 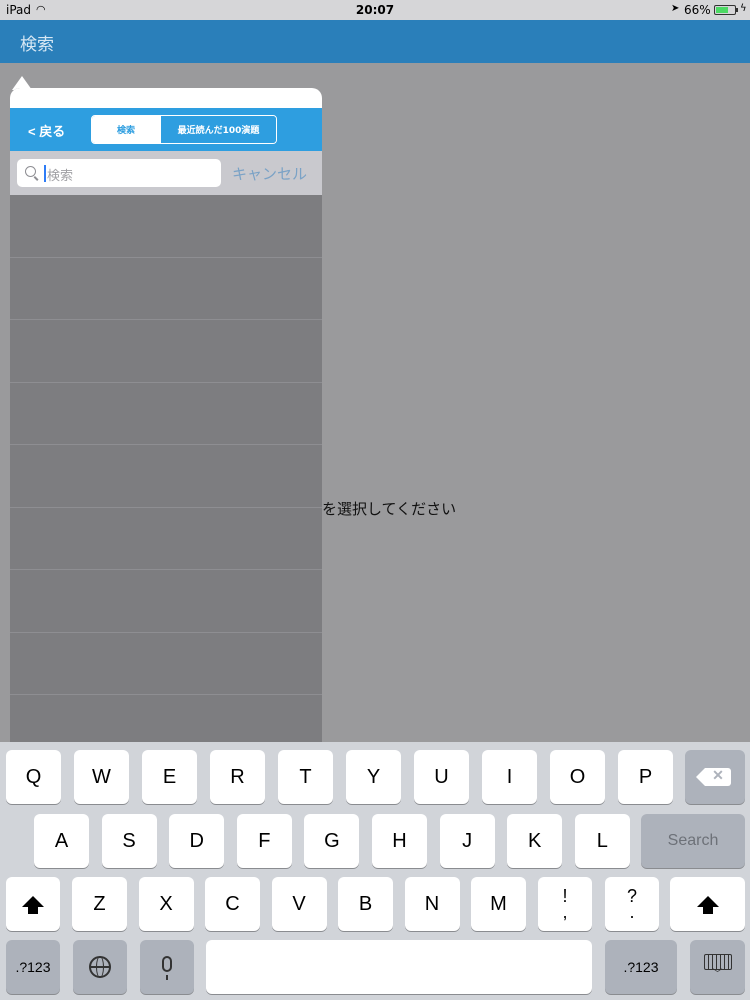 What do you see at coordinates (737, 10) in the screenshot?
I see `battery-tip` at bounding box center [737, 10].